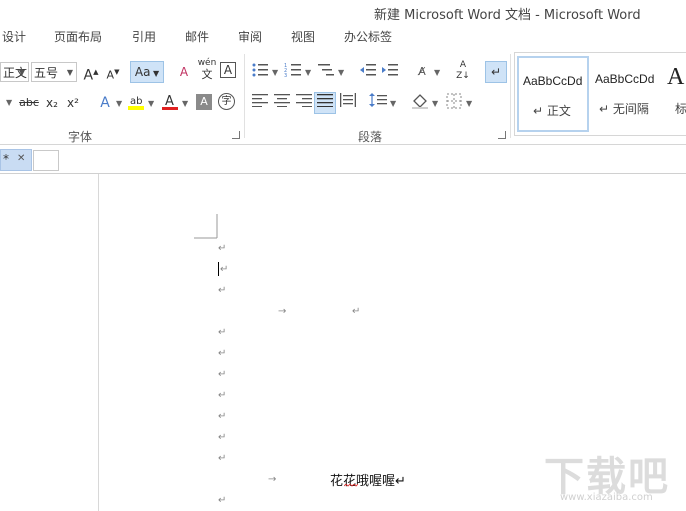 The width and height of the screenshot is (686, 511). Describe the element at coordinates (144, 36) in the screenshot. I see `tab-references: 引用` at that location.